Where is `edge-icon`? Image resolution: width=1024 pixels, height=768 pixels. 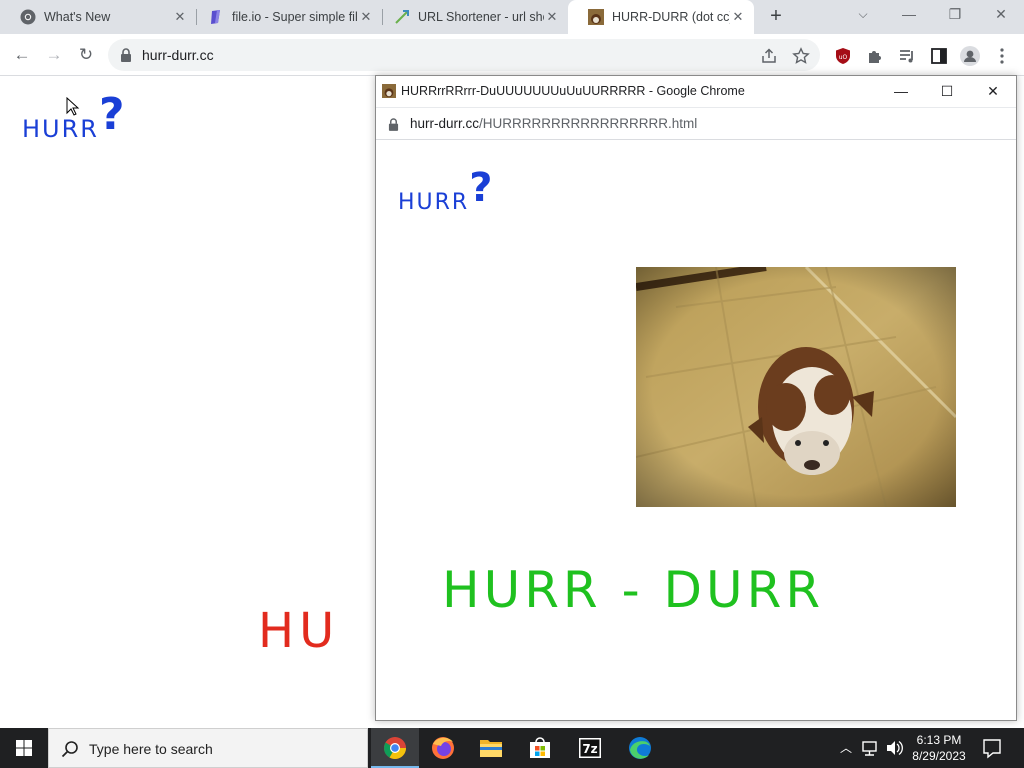 edge-icon is located at coordinates (640, 748).